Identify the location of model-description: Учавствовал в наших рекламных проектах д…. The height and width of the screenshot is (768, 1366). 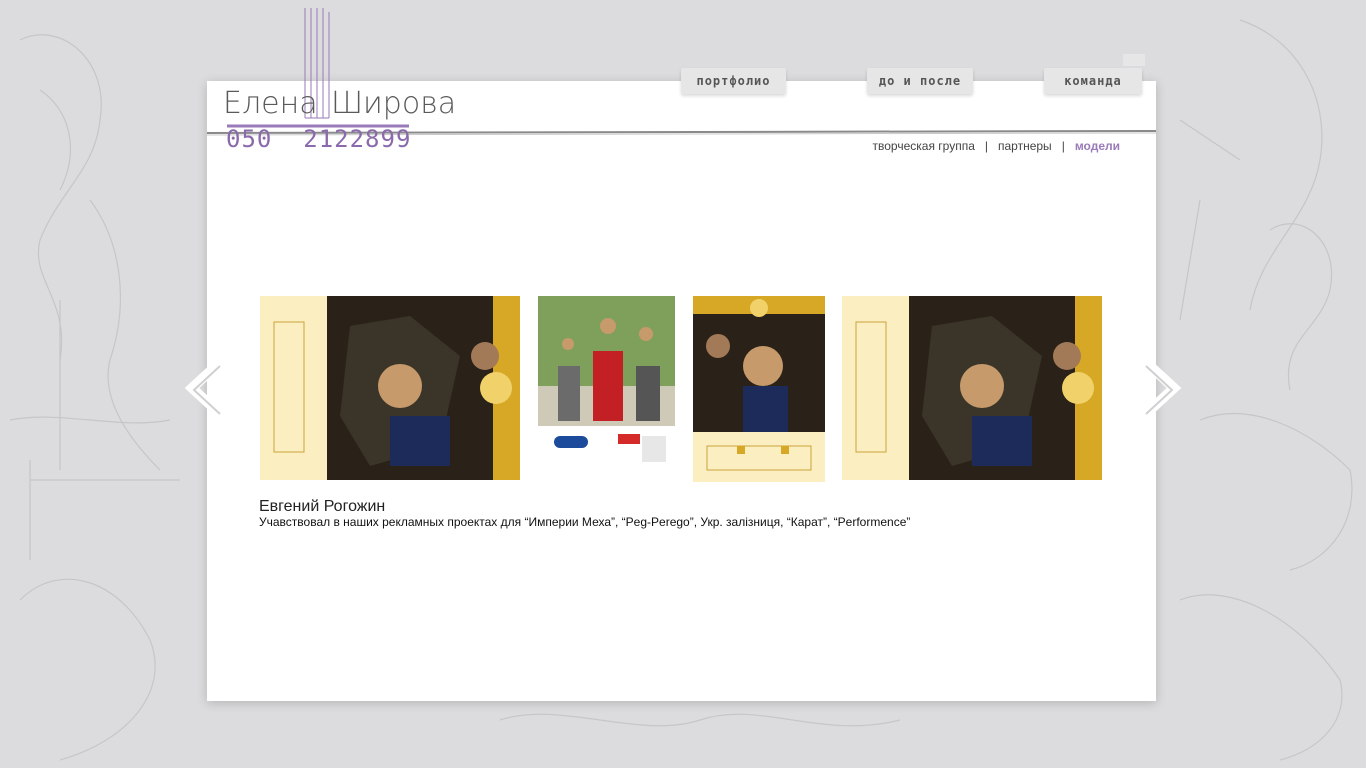
(585, 522).